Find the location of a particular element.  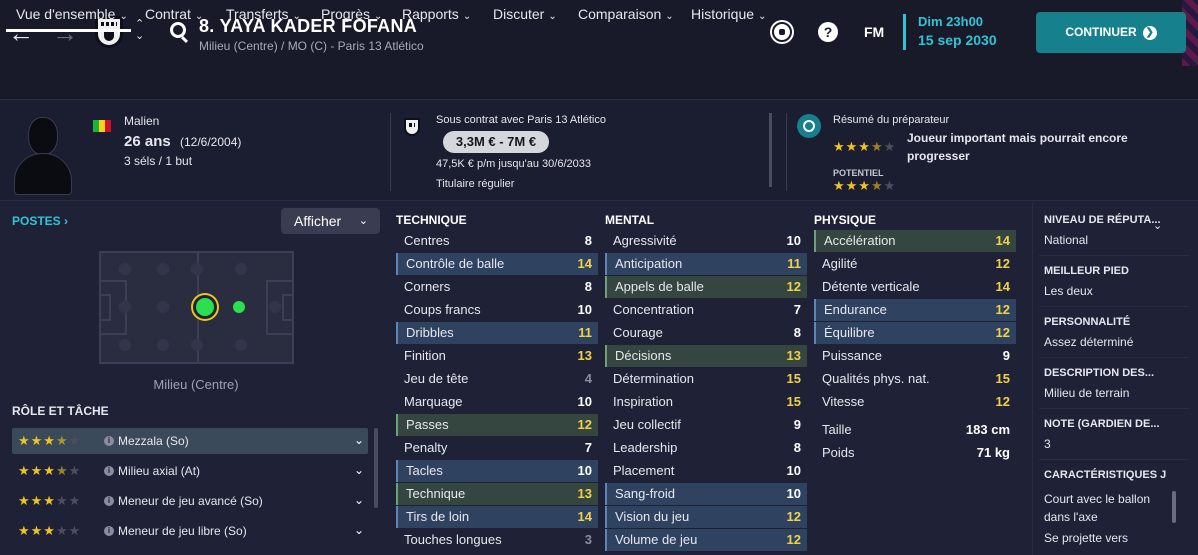

attribute-name: Tirs de loin is located at coordinates (438, 516).